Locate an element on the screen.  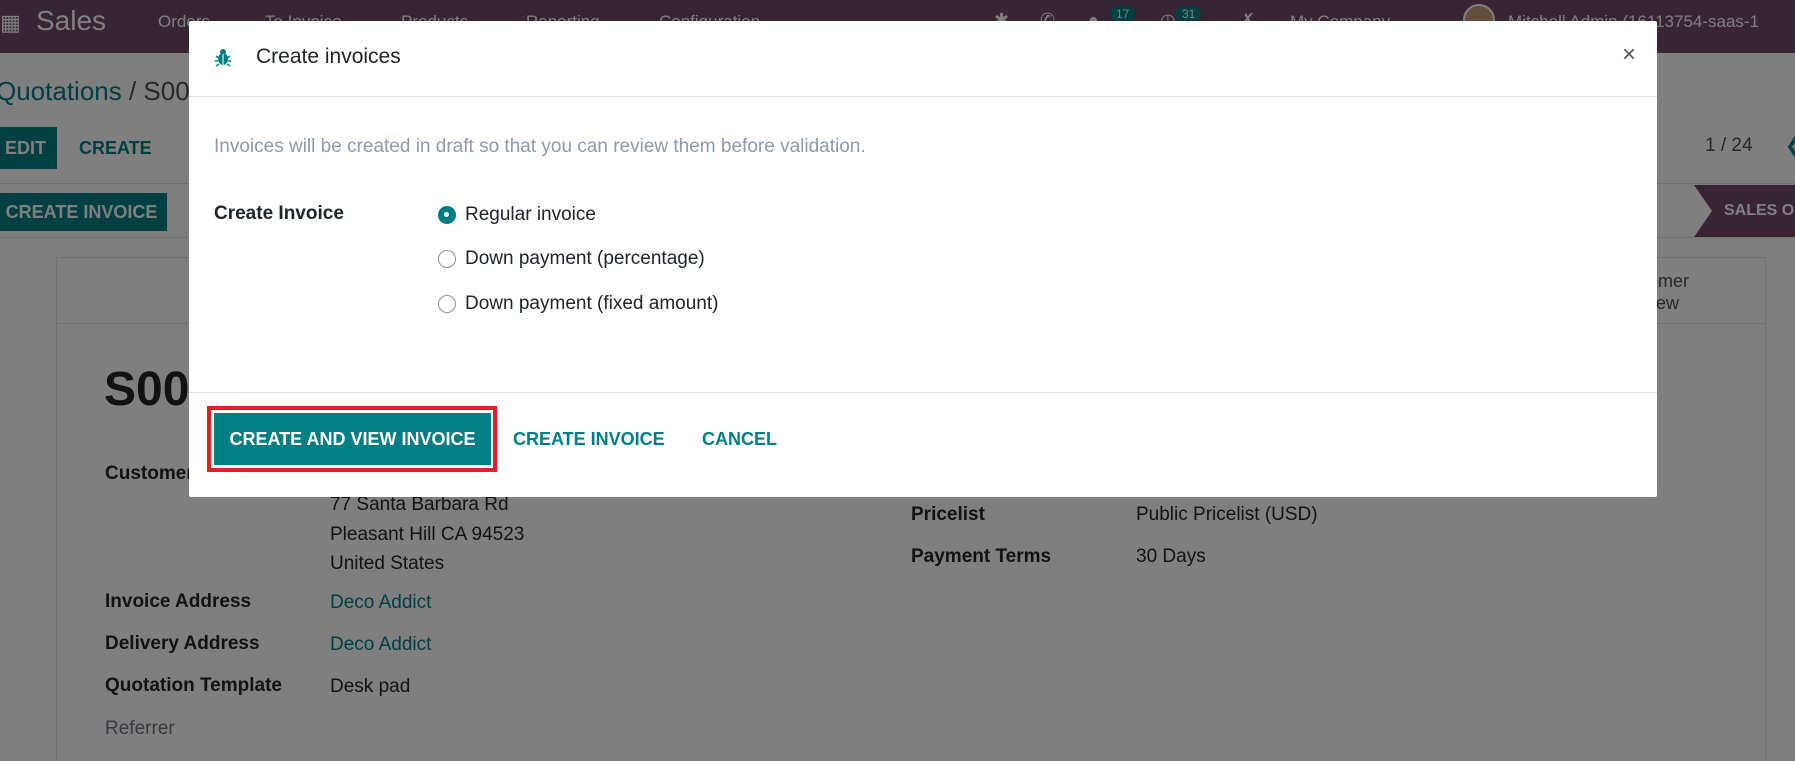
radio-label-down-payment-fixed: Down payment (fixed amount) is located at coordinates (591, 304).